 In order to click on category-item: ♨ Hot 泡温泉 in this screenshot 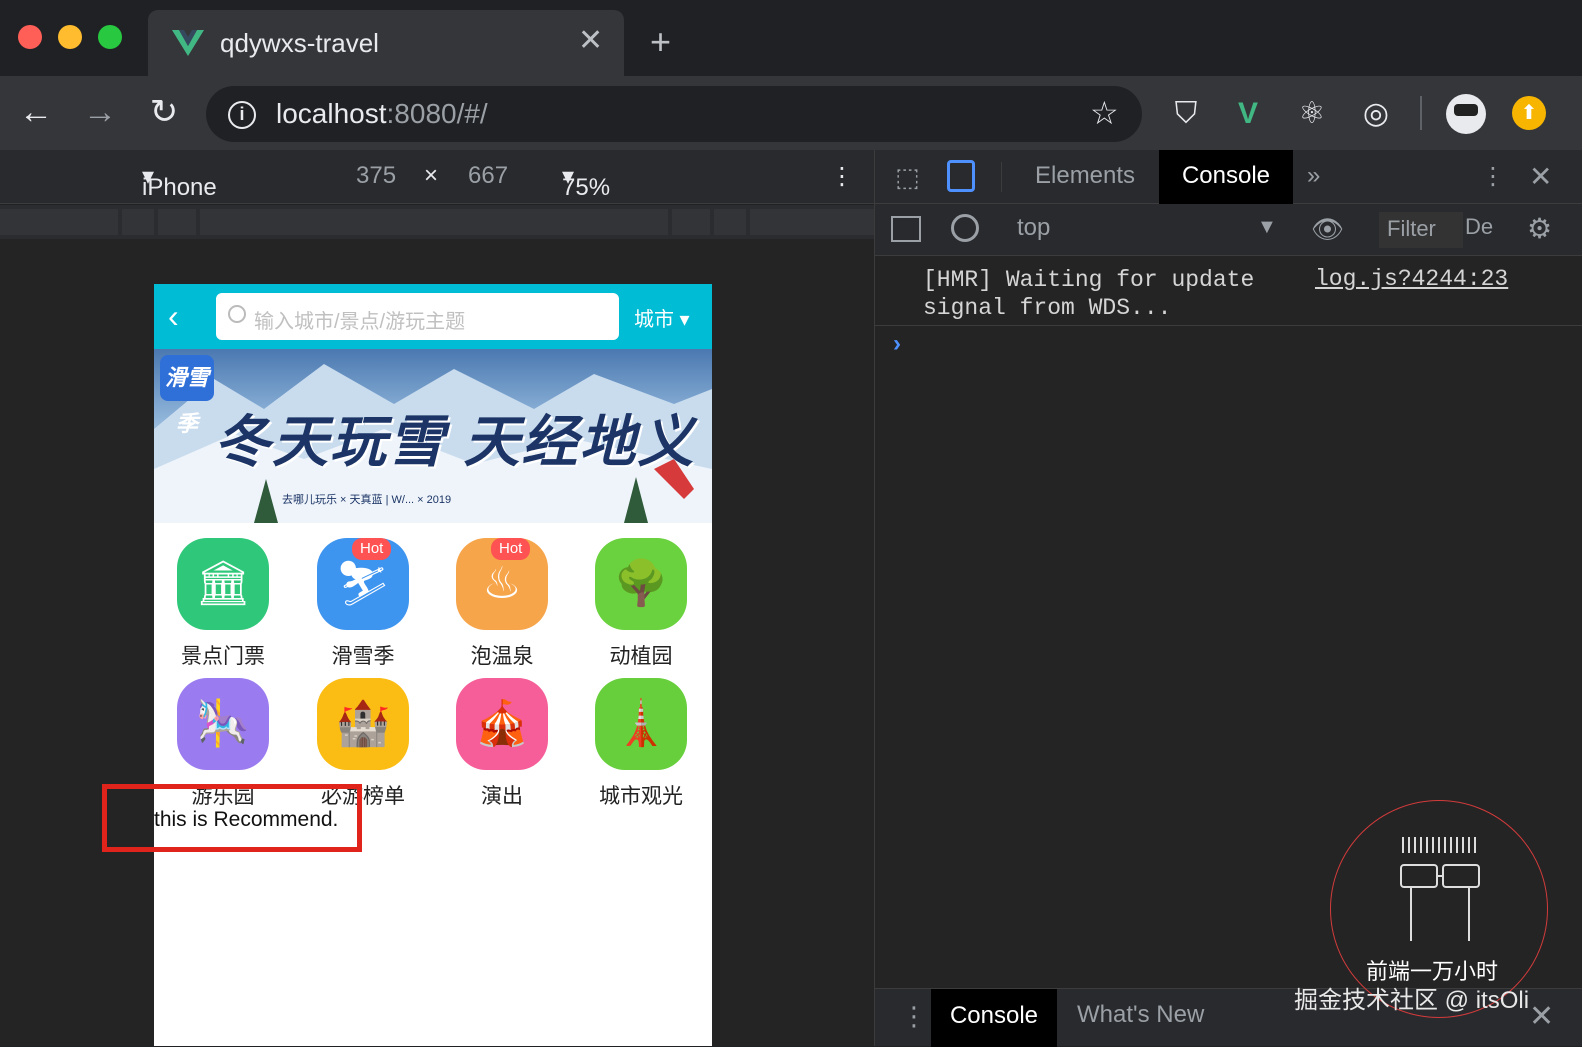, I will do `click(502, 608)`.